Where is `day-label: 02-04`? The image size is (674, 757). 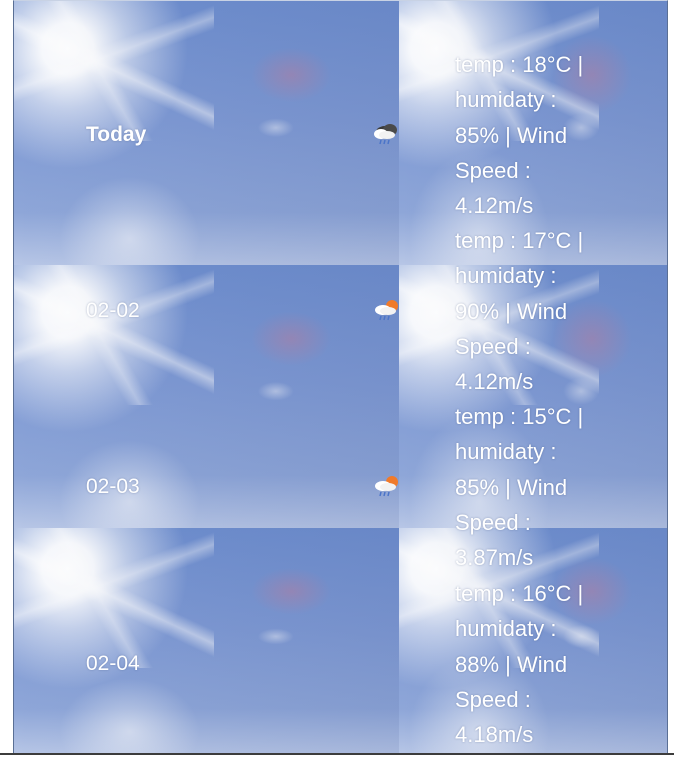 day-label: 02-04 is located at coordinates (113, 663).